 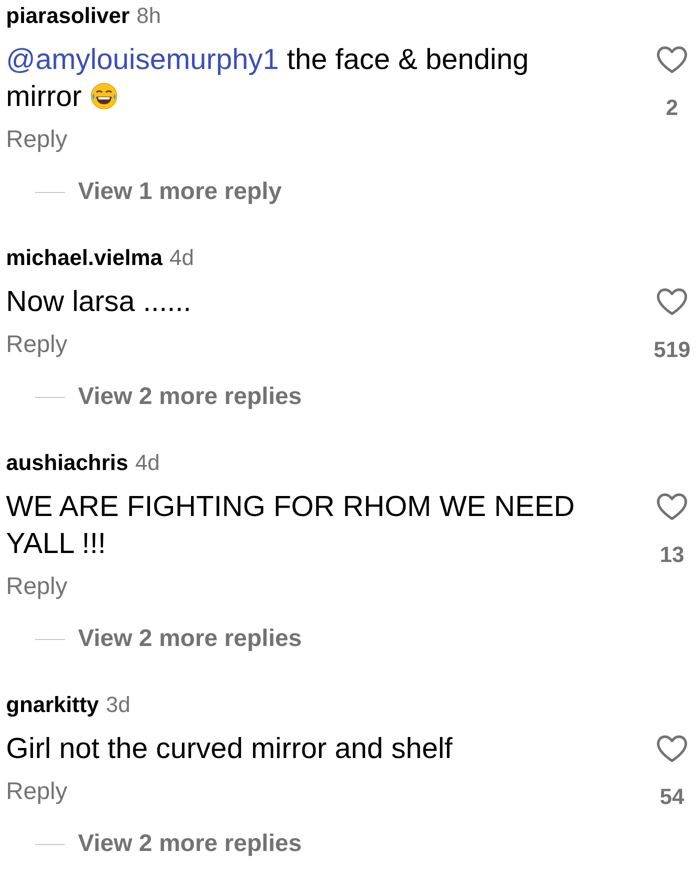 What do you see at coordinates (148, 15) in the screenshot?
I see `timestamp: 8h` at bounding box center [148, 15].